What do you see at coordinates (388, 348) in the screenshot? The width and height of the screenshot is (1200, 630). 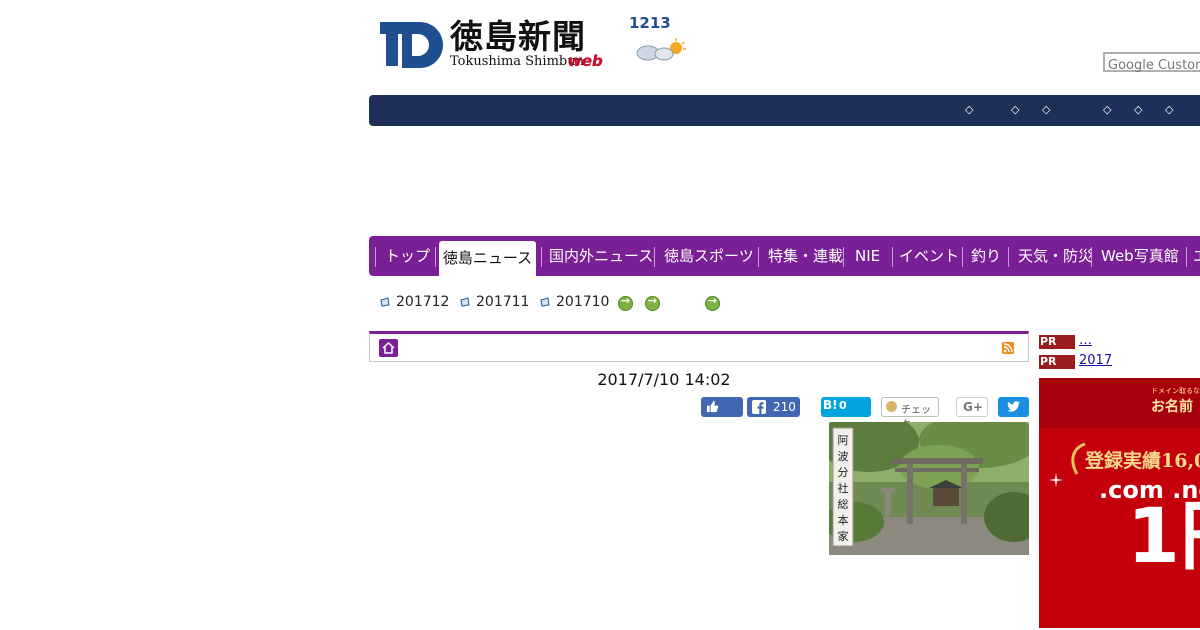 I see `home-icon` at bounding box center [388, 348].